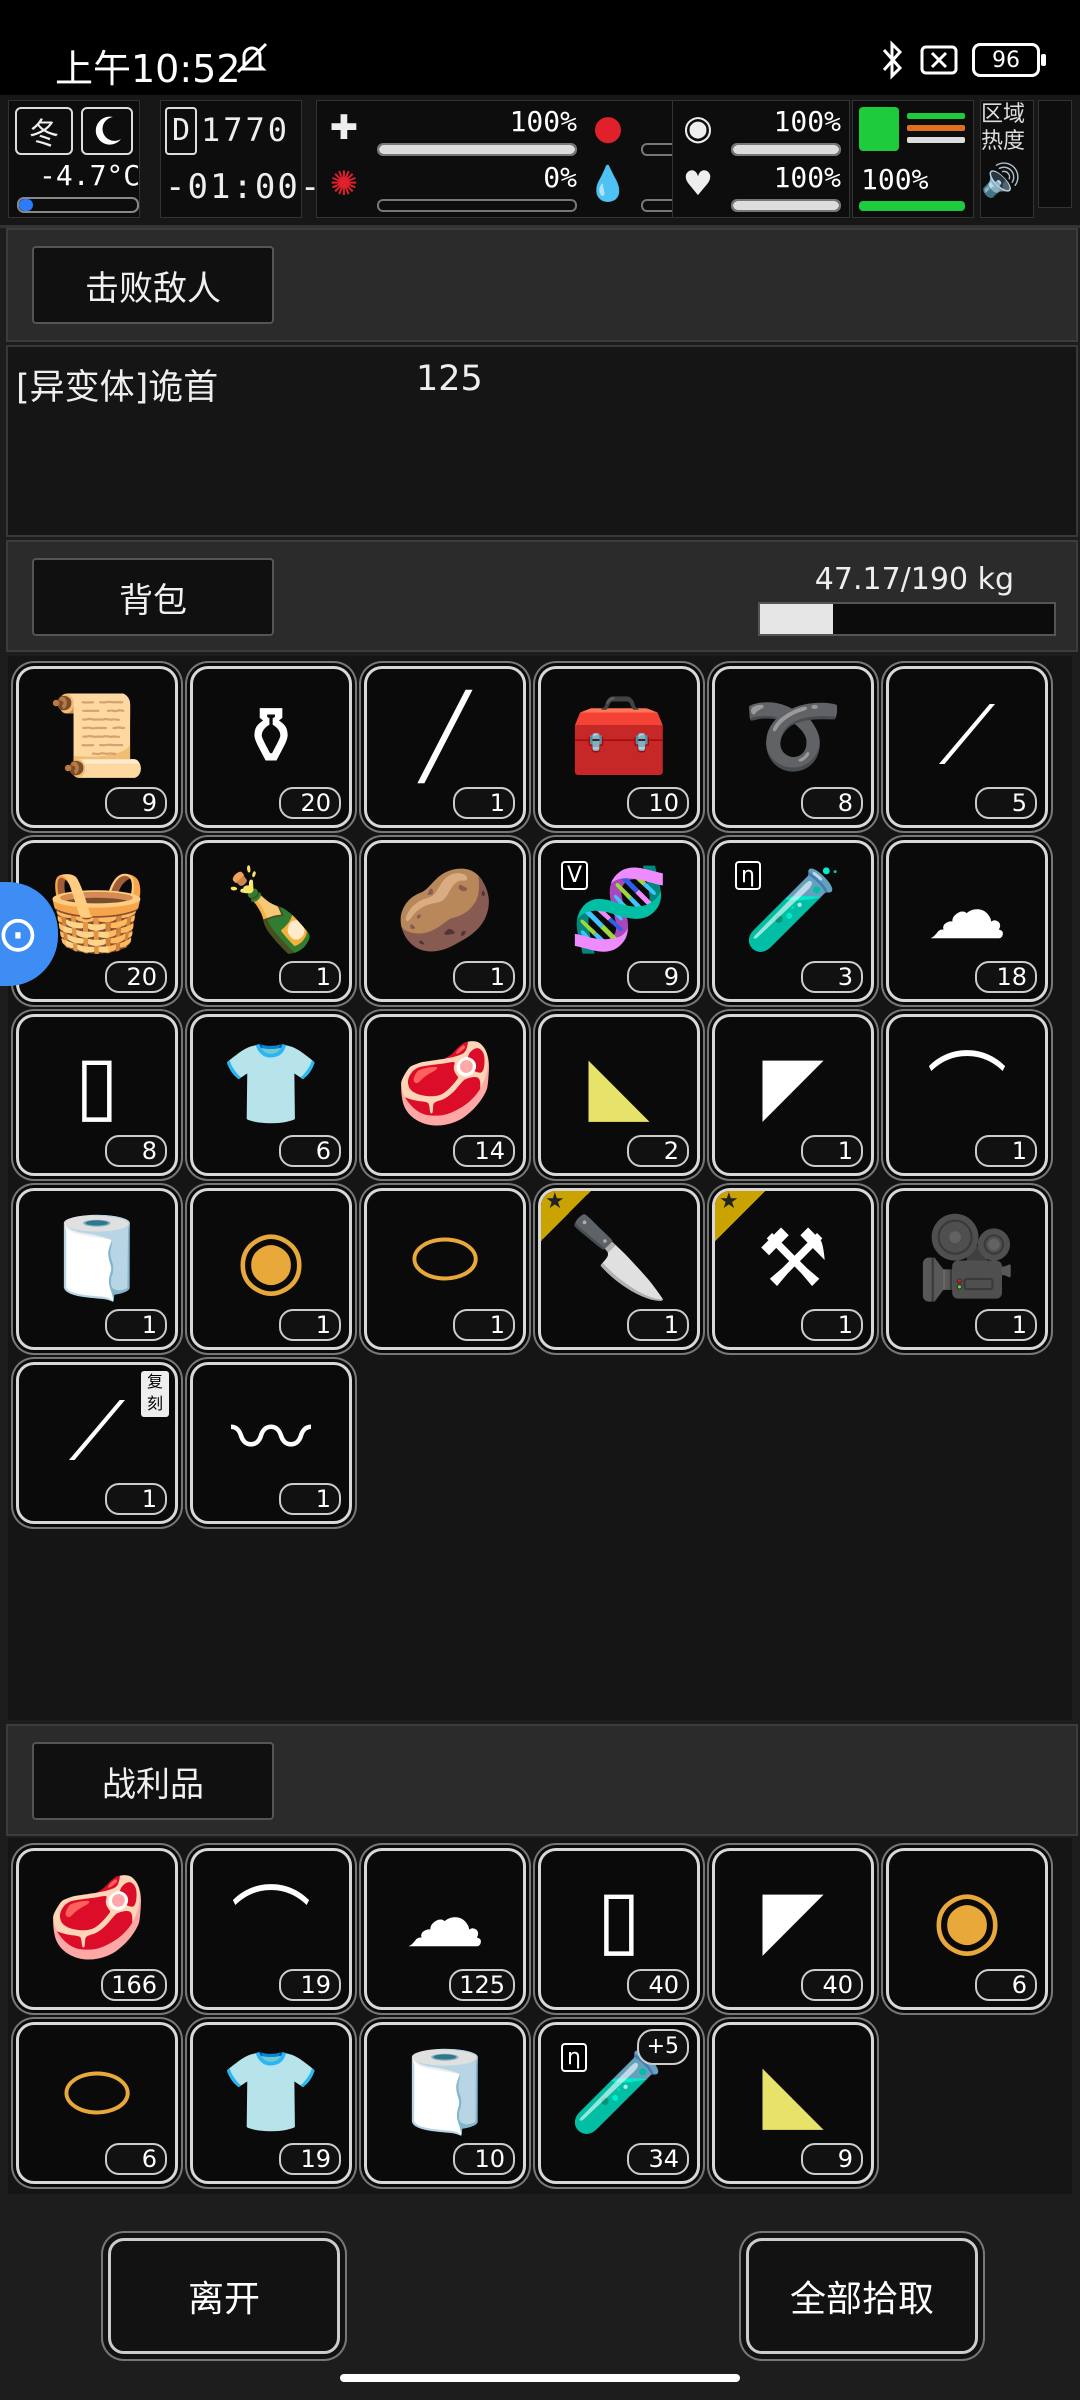  What do you see at coordinates (451, 131) in the screenshot?
I see `stat-health: ✚ 100%` at bounding box center [451, 131].